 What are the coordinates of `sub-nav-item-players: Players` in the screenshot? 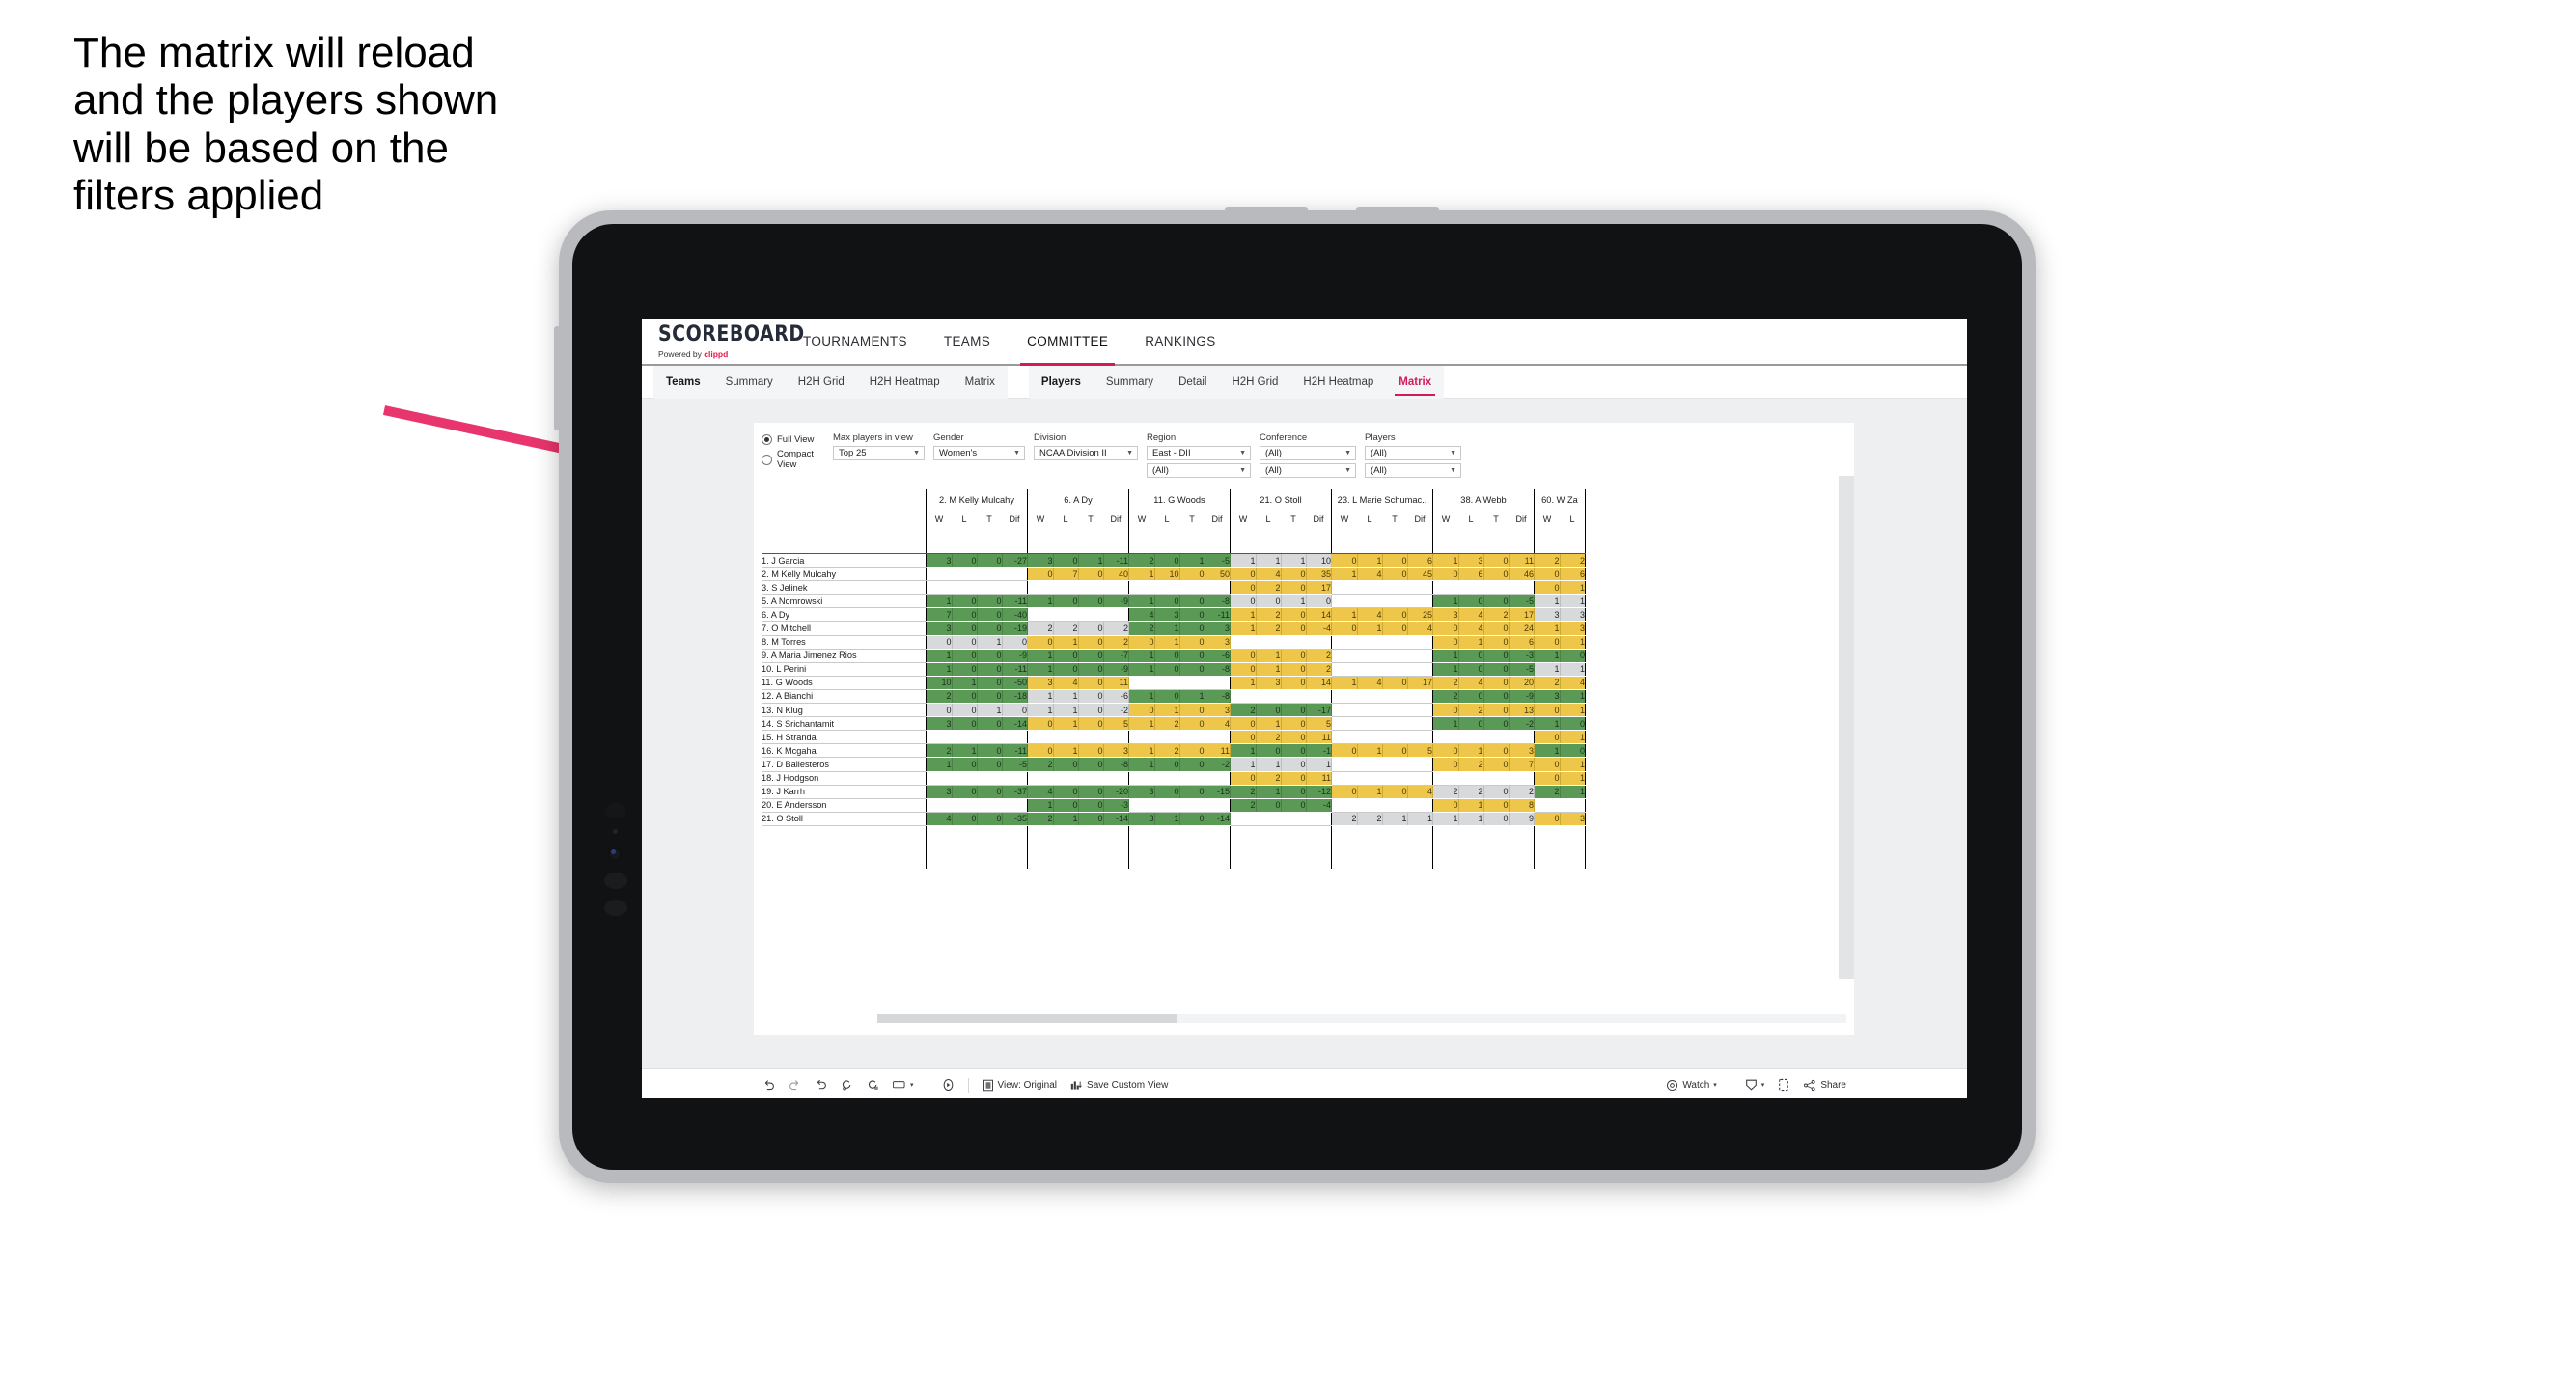 It's located at (1061, 382).